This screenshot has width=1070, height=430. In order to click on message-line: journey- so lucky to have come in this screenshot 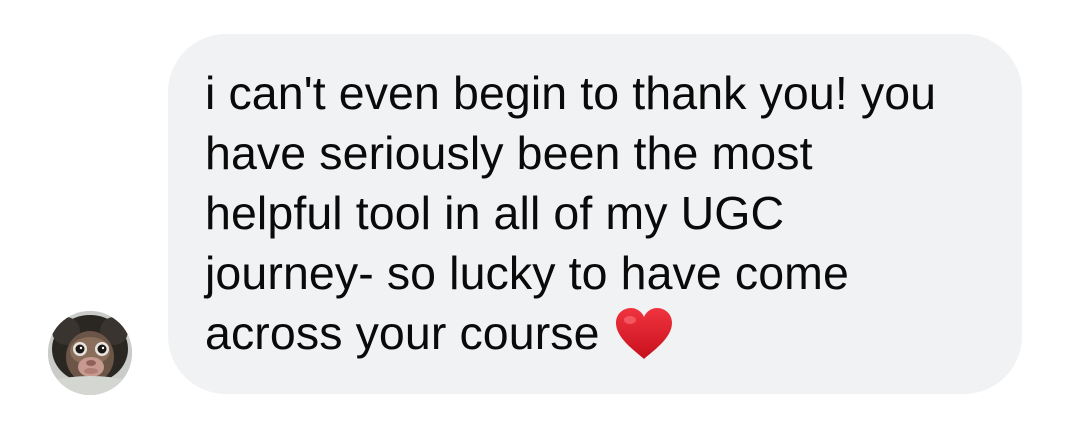, I will do `click(527, 273)`.